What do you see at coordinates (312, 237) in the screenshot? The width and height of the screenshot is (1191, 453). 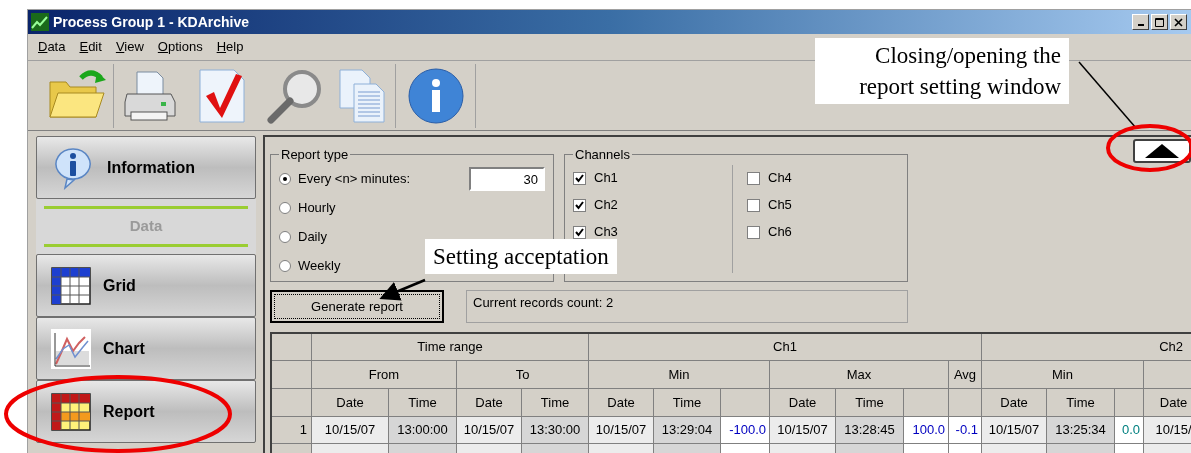 I see `radio-label: Daily` at bounding box center [312, 237].